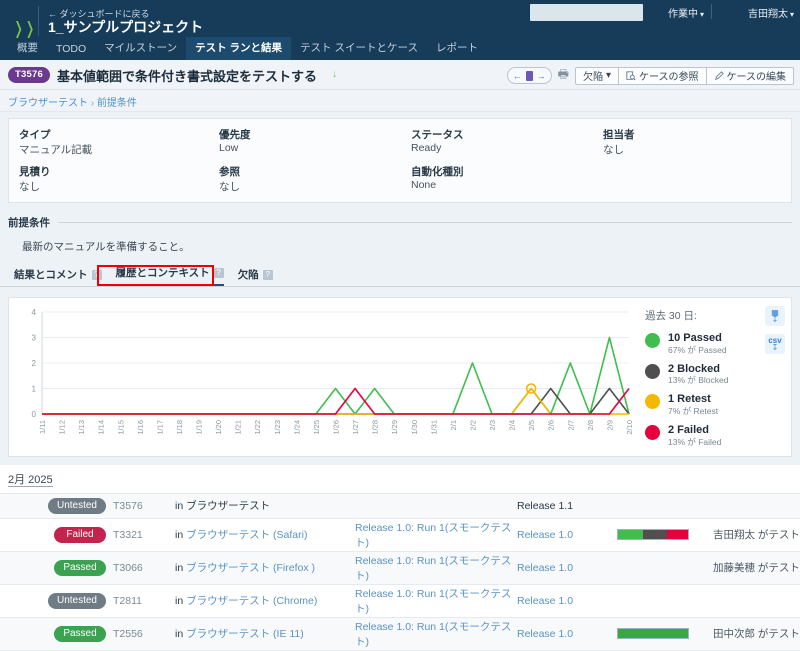 Image resolution: width=800 pixels, height=651 pixels. I want to click on svg-text: 1/26, so click(336, 427).